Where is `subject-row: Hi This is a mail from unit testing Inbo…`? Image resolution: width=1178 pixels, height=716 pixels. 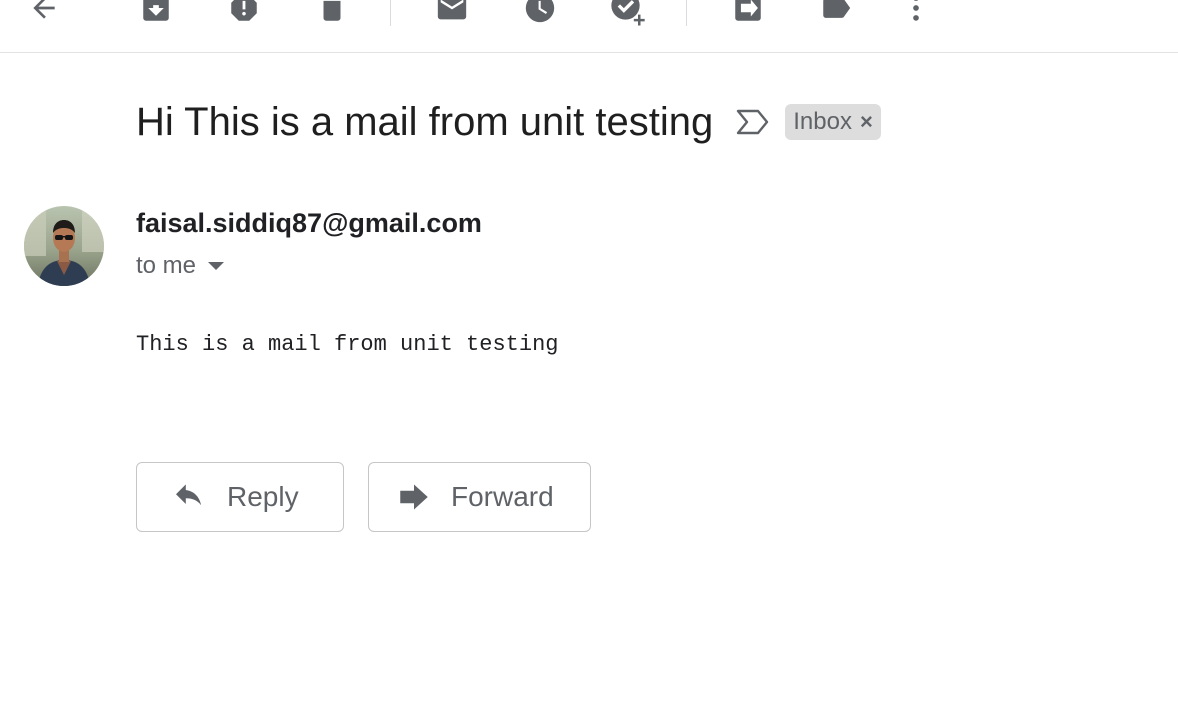
subject-row: Hi This is a mail from unit testing Inbo… is located at coordinates (508, 122).